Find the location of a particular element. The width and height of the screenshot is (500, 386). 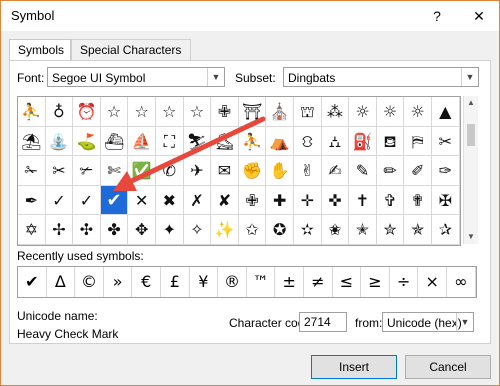

symbol-cell: ⛽ is located at coordinates (363, 141).